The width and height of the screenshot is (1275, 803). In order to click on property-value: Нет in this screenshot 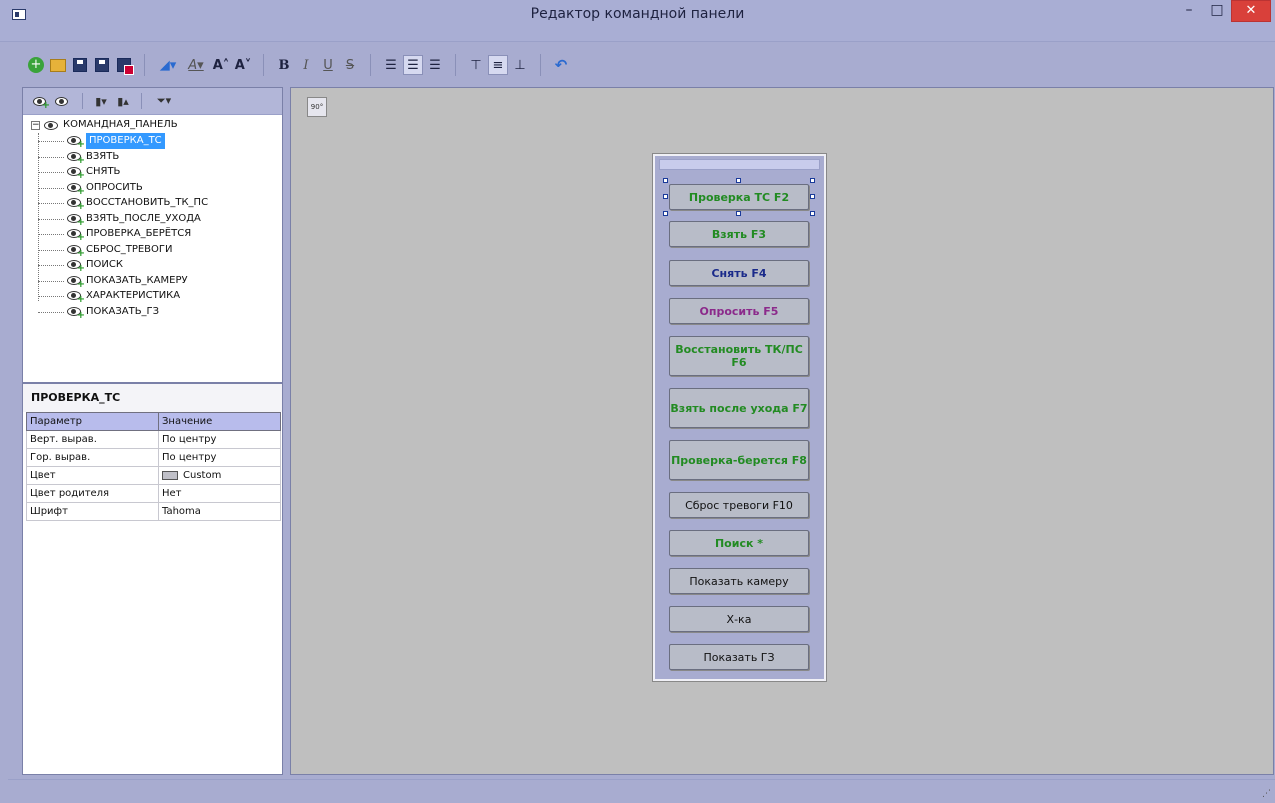, I will do `click(219, 493)`.